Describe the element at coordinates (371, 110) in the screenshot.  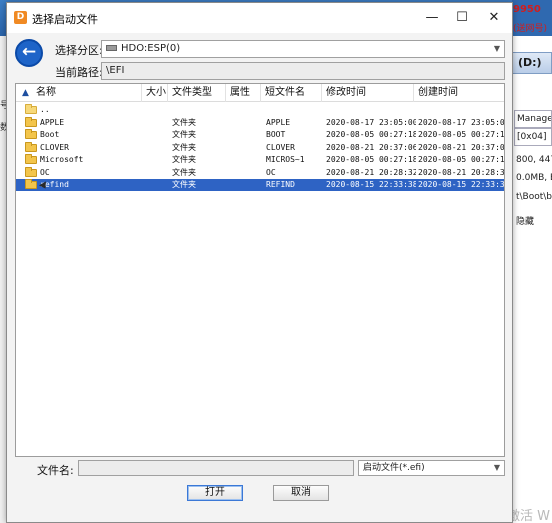
I see `cell-modified` at that location.